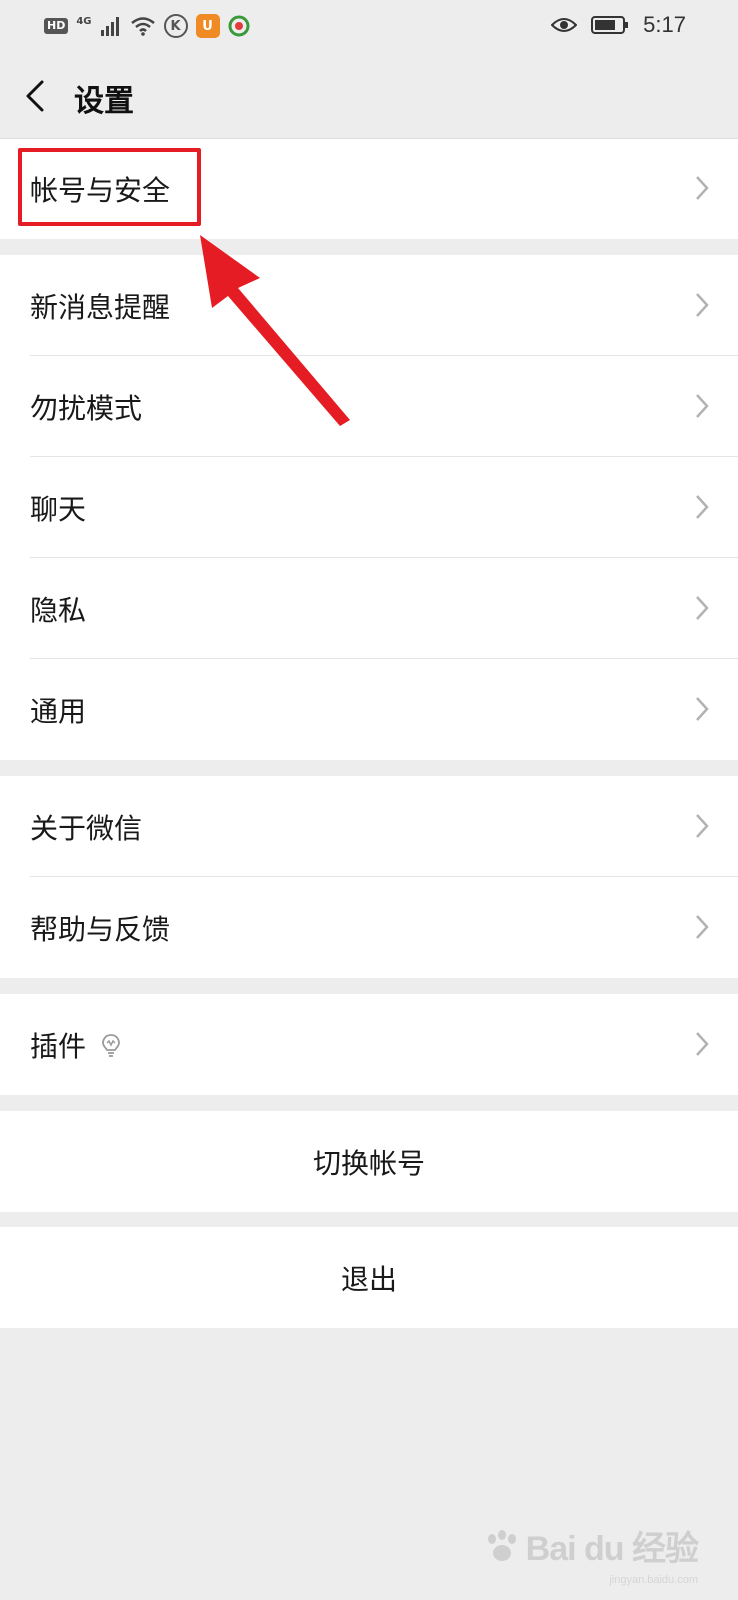  I want to click on settings-item-label: 聊天, so click(58, 509).